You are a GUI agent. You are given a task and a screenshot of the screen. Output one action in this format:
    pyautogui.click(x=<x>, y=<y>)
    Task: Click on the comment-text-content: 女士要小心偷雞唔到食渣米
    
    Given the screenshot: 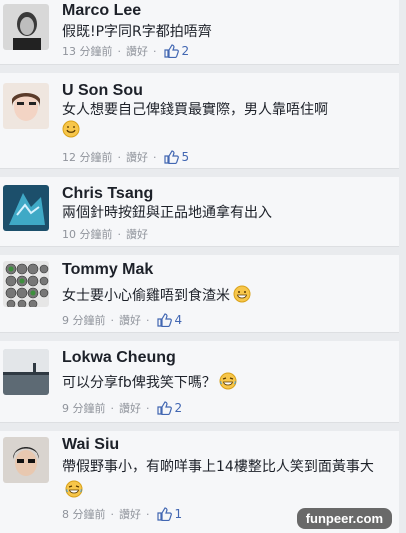 What is the action you would take?
    pyautogui.click(x=146, y=296)
    